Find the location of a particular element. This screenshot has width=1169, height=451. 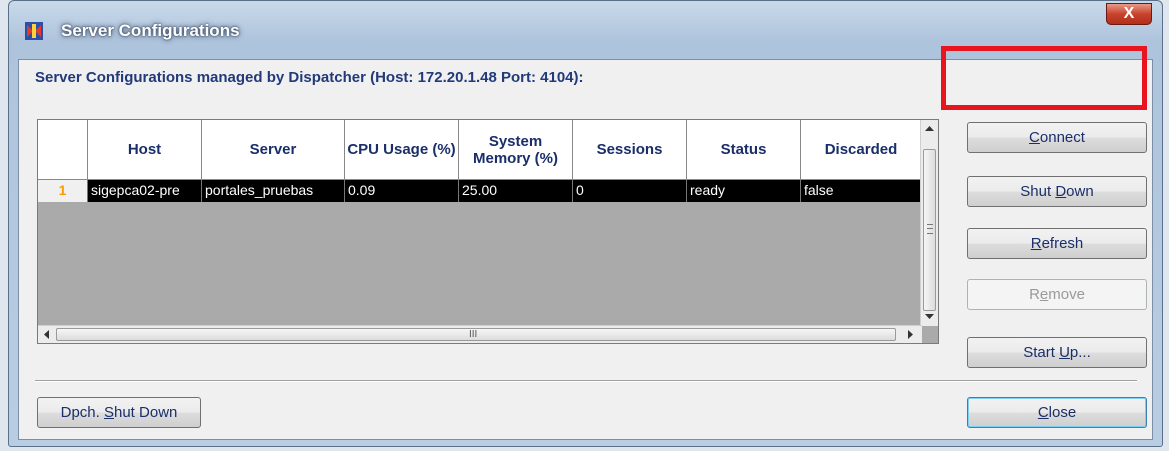

start-up-mnemonic: U is located at coordinates (1064, 352).